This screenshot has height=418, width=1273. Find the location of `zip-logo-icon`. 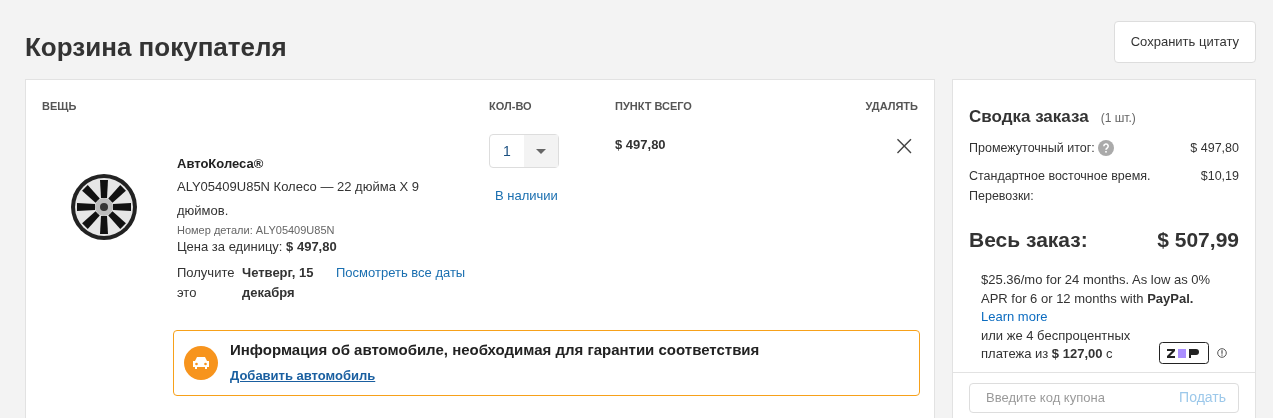

zip-logo-icon is located at coordinates (1184, 352).